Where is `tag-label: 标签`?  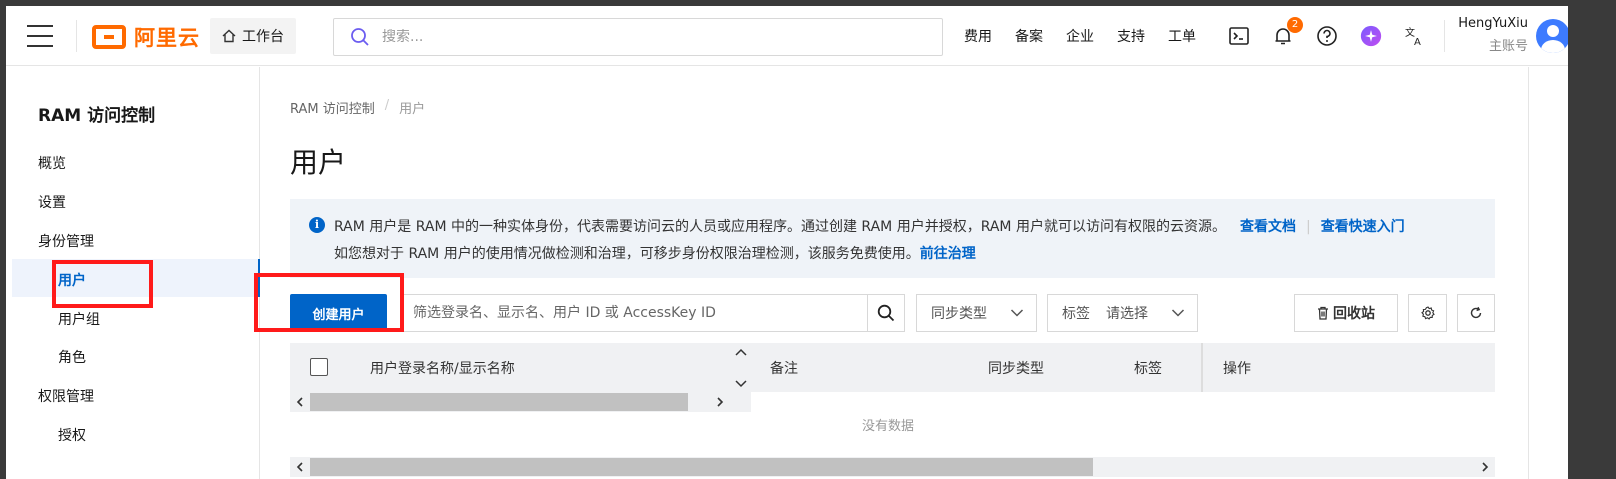
tag-label: 标签 is located at coordinates (1076, 314).